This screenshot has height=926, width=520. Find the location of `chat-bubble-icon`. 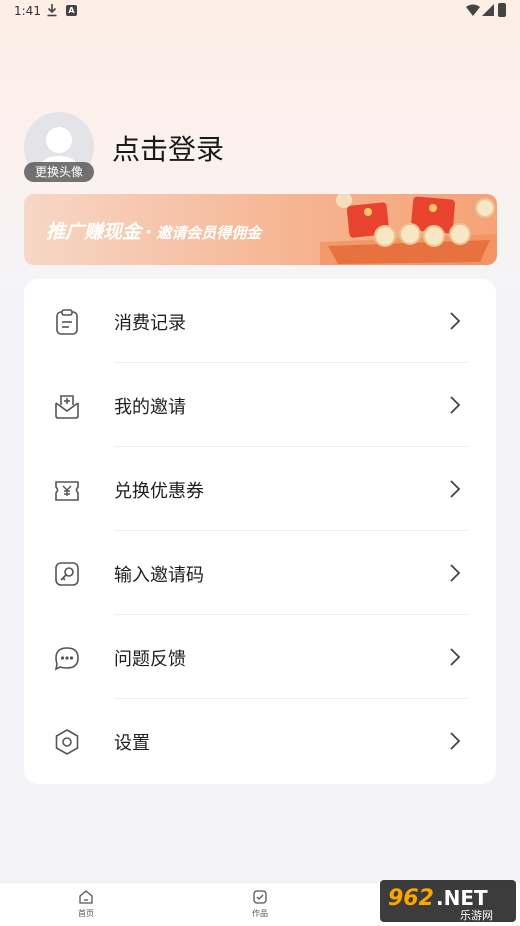

chat-bubble-icon is located at coordinates (66, 659).